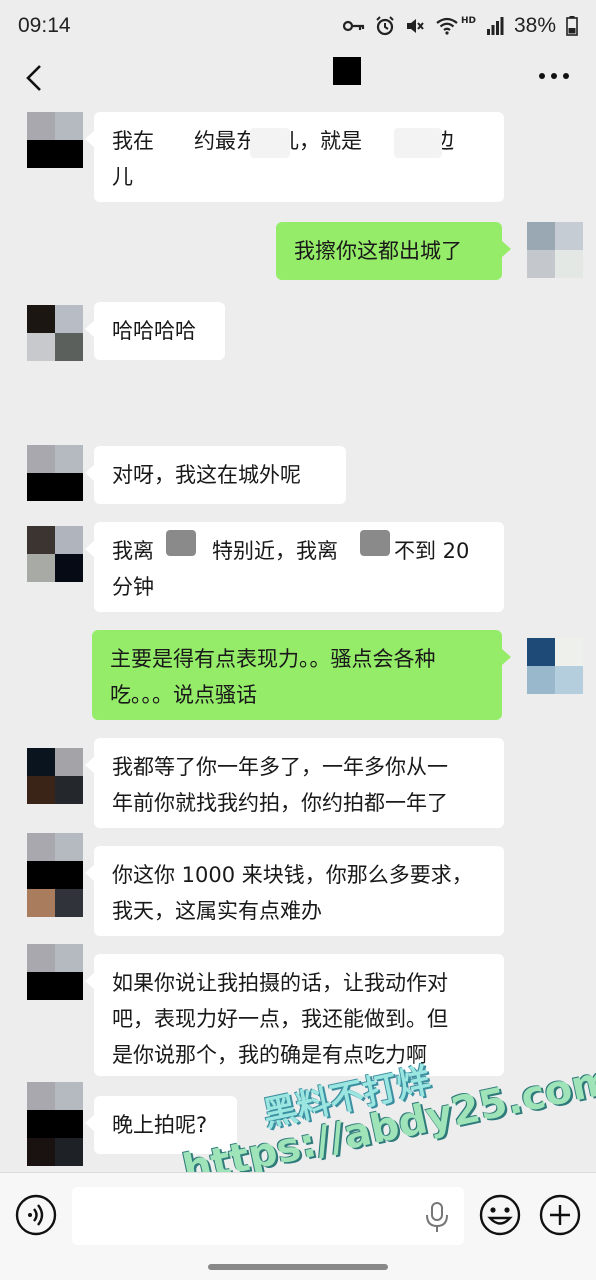 The image size is (596, 1280). I want to click on message-input, so click(268, 1216).